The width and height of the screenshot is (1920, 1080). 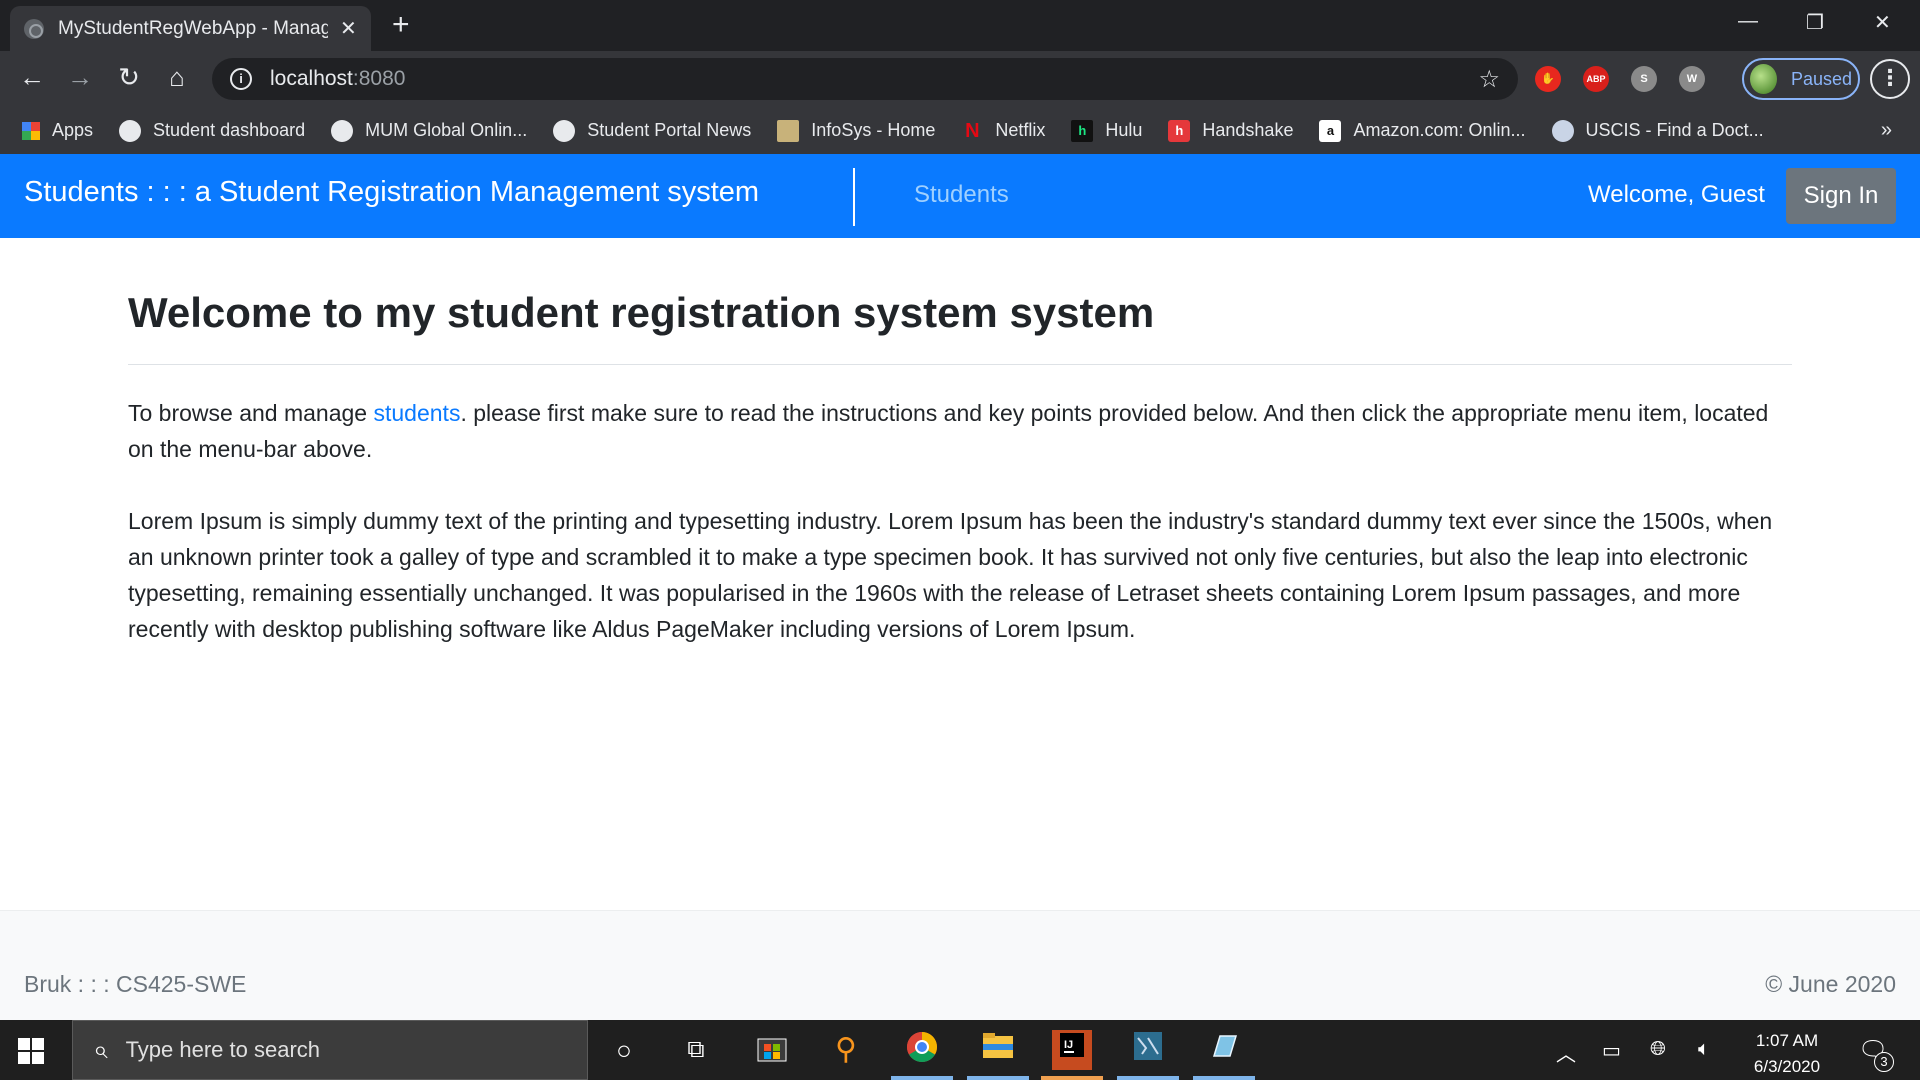 What do you see at coordinates (1787, 1040) in the screenshot?
I see `clock-time: 1:07 AM` at bounding box center [1787, 1040].